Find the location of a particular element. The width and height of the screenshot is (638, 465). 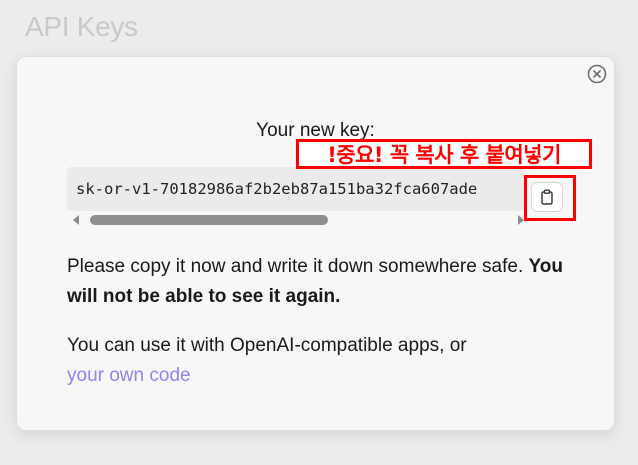

scroll-left-arrow-icon is located at coordinates (76, 220).